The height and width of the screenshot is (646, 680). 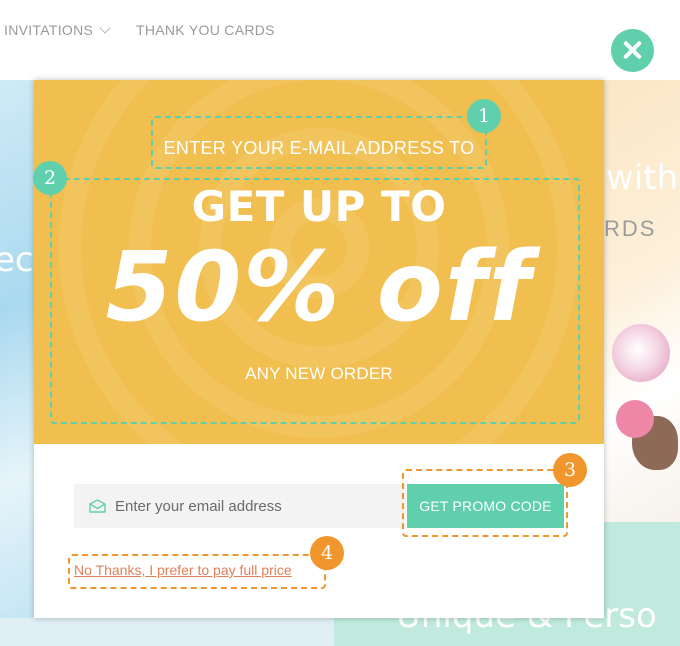 What do you see at coordinates (484, 116) in the screenshot?
I see `annotation-badge-1: 1` at bounding box center [484, 116].